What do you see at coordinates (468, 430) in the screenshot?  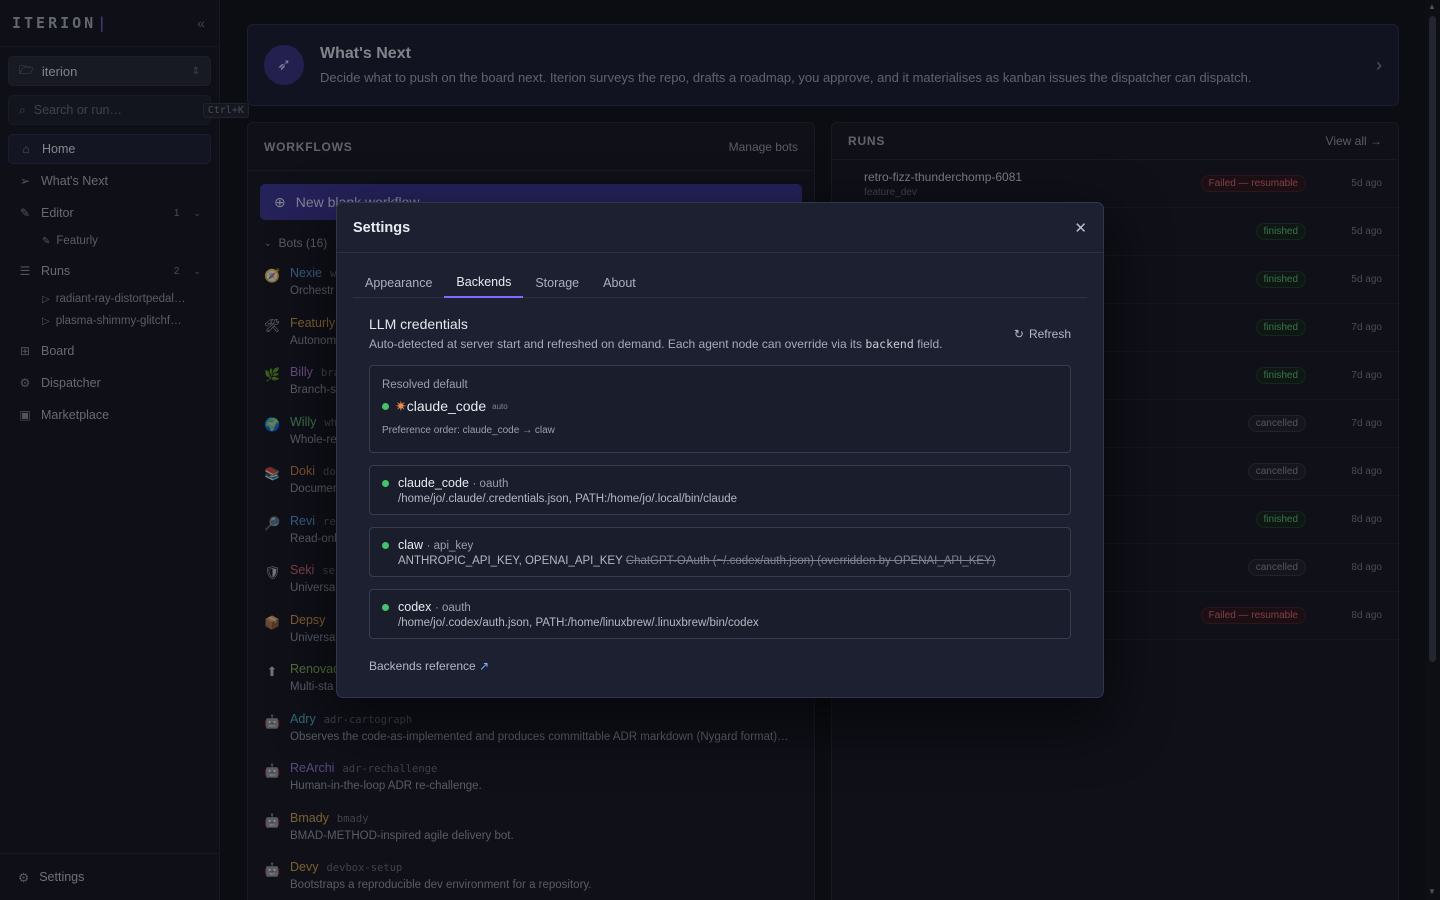 I see `preference-order: Preference order: claude_code → claw` at bounding box center [468, 430].